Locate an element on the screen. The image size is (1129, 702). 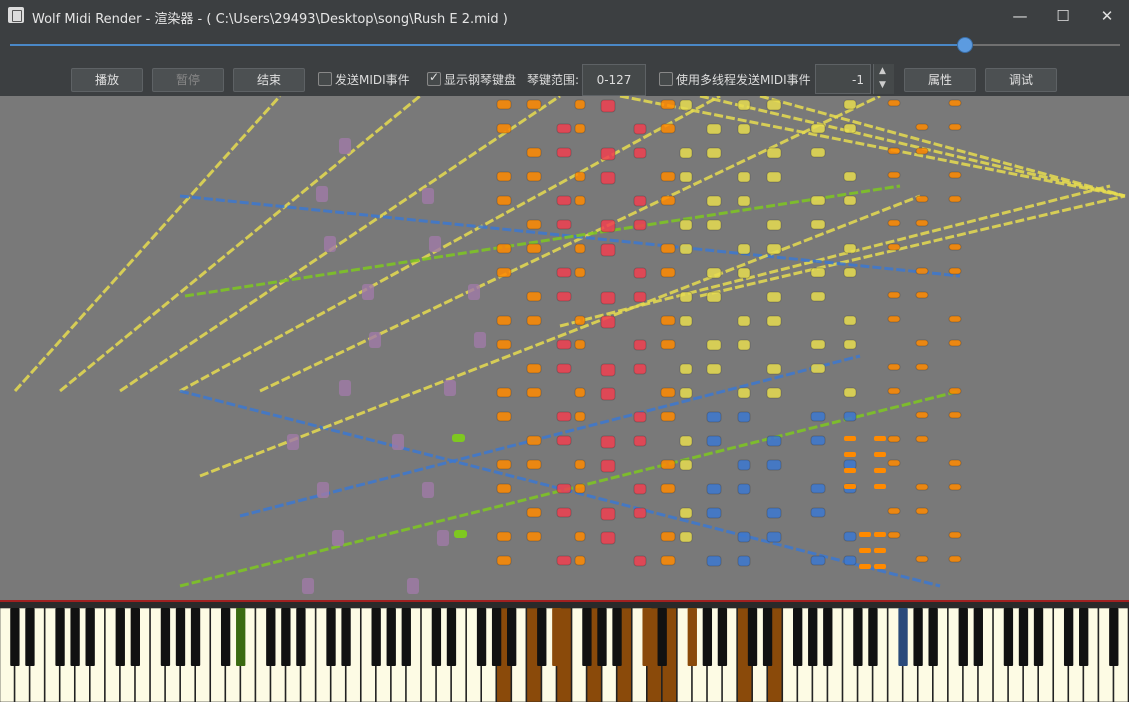
piano-keyboard is located at coordinates (564, 655).